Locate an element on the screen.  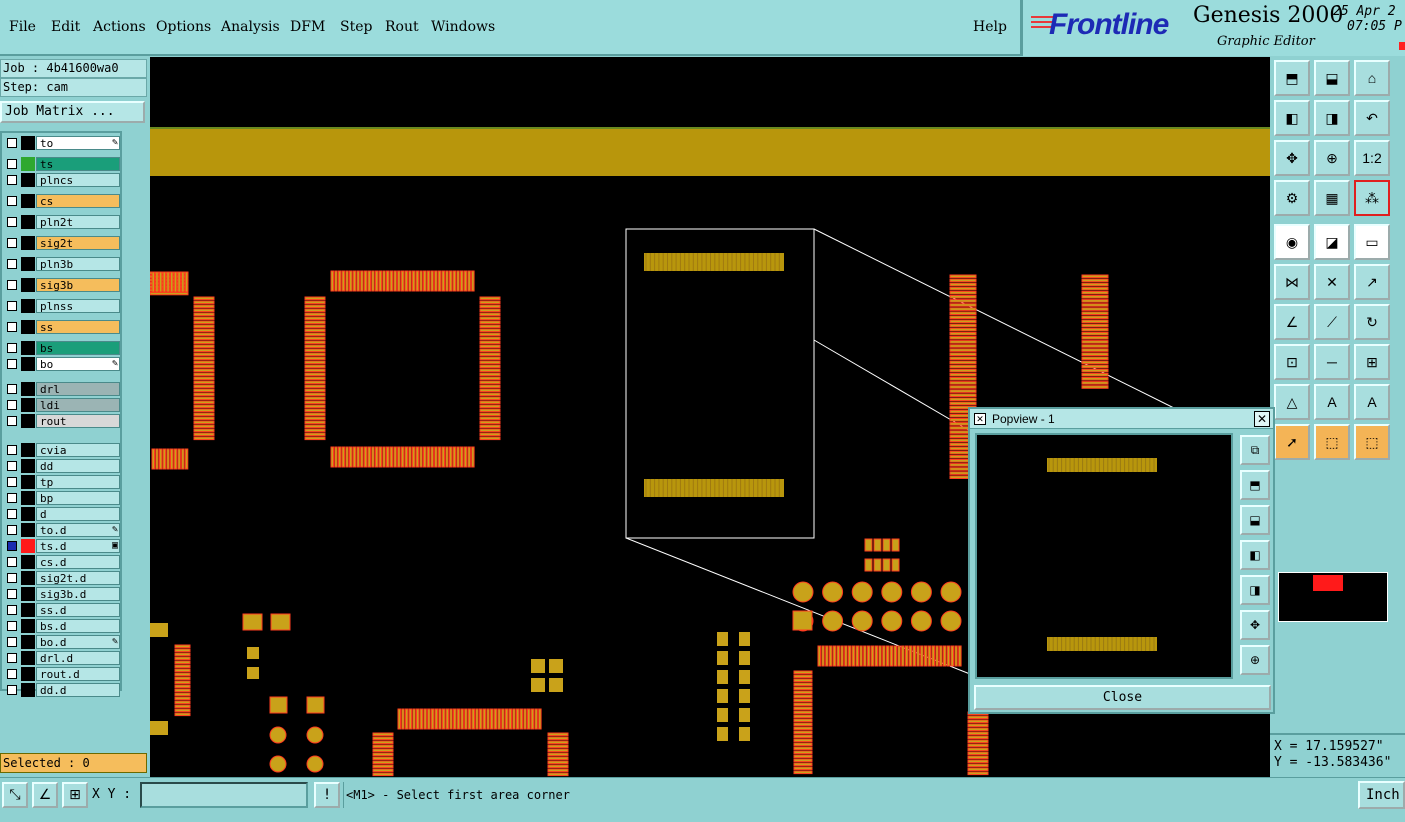
layer-row: sig3b is located at coordinates (62, 285).